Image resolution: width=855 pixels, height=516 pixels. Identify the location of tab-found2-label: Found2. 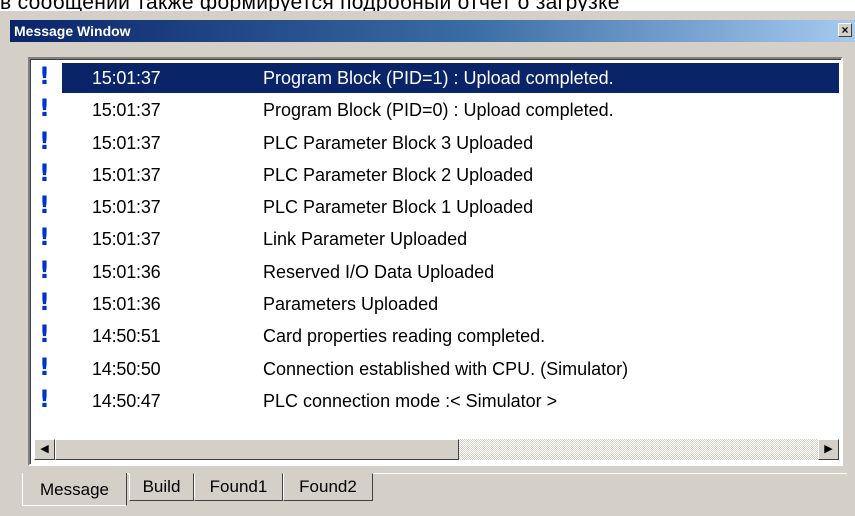
(328, 486).